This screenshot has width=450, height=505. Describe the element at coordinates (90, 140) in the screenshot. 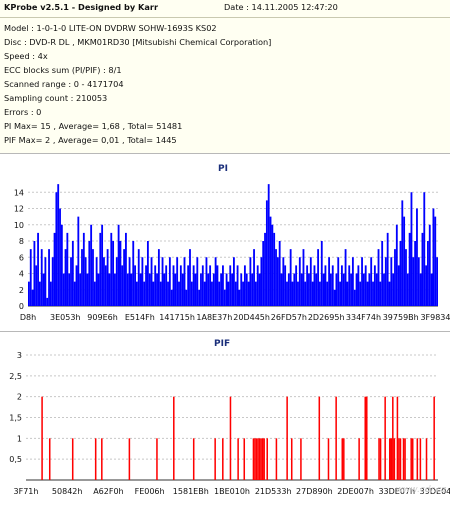

I see `pif-summary-line: PIF Max= 2 , Average= 0,01 , Total= 1445` at that location.